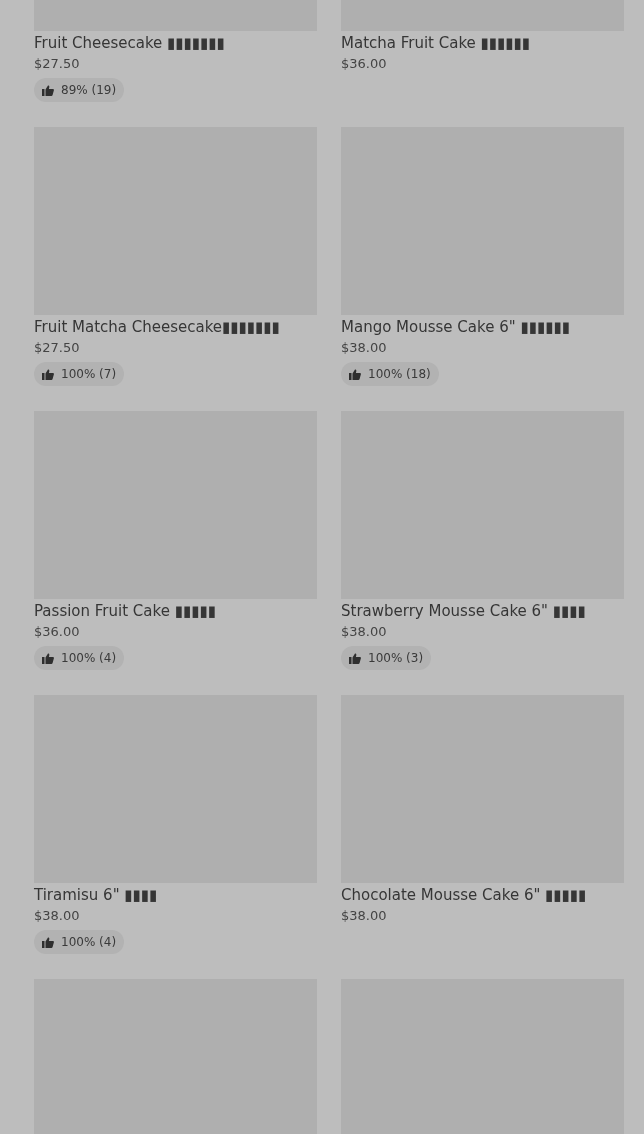  Describe the element at coordinates (89, 90) in the screenshot. I see `rating-text: 89% (19)` at that location.